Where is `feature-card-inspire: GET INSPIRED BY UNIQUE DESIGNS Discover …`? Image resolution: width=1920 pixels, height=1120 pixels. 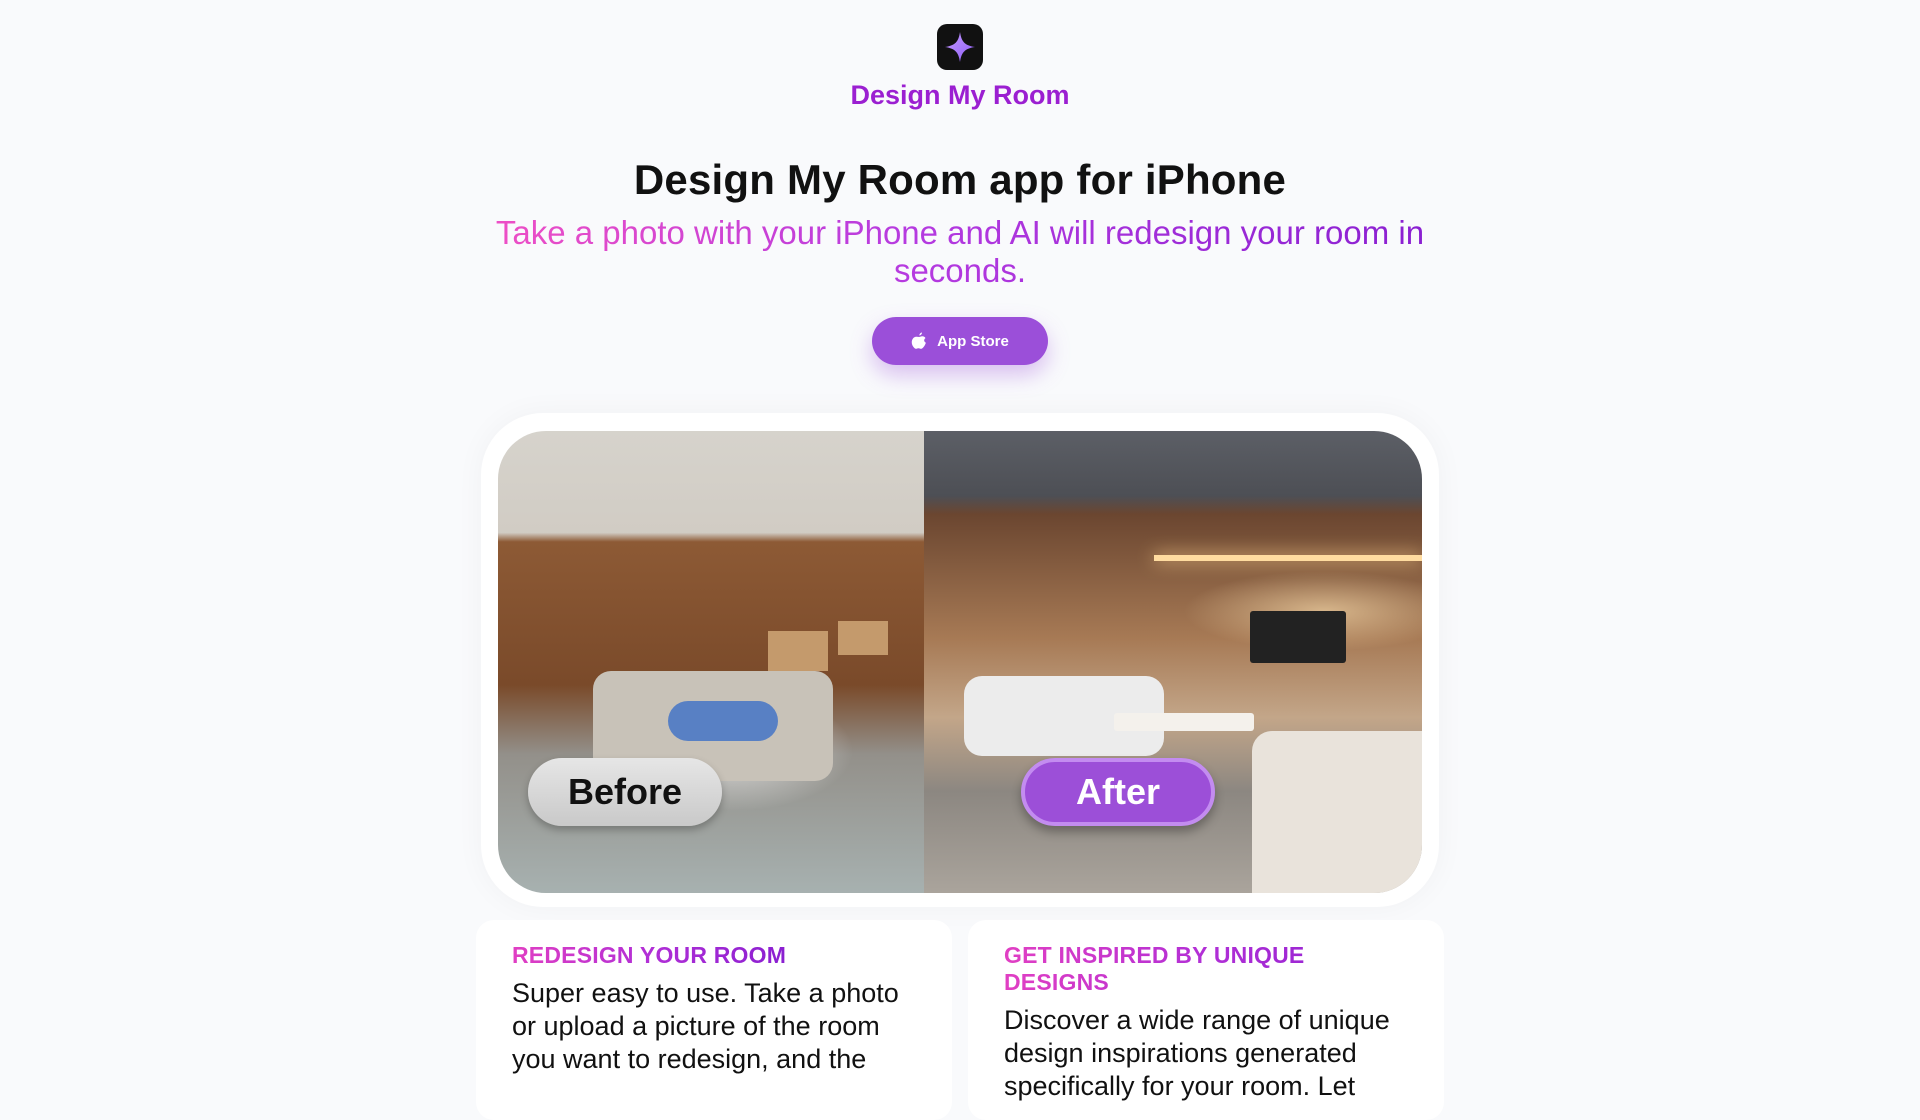 feature-card-inspire: GET INSPIRED BY UNIQUE DESIGNS Discover … is located at coordinates (1206, 1020).